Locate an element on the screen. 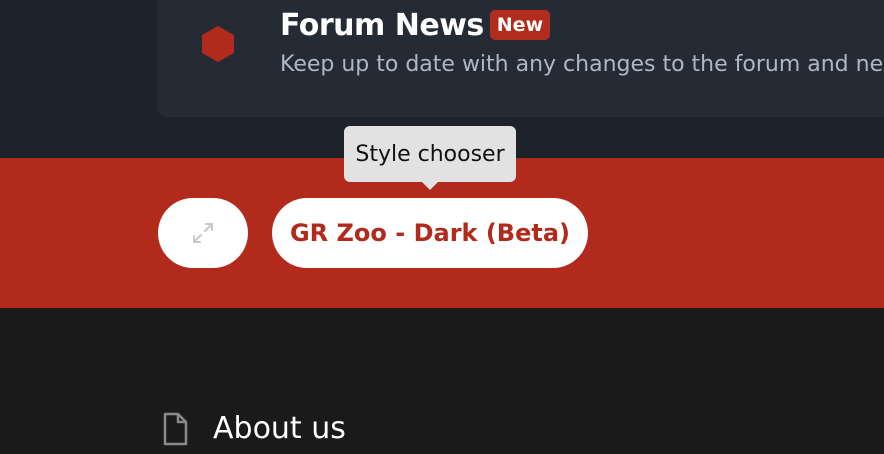  forum-news-title-row: Forum News New is located at coordinates (415, 25).